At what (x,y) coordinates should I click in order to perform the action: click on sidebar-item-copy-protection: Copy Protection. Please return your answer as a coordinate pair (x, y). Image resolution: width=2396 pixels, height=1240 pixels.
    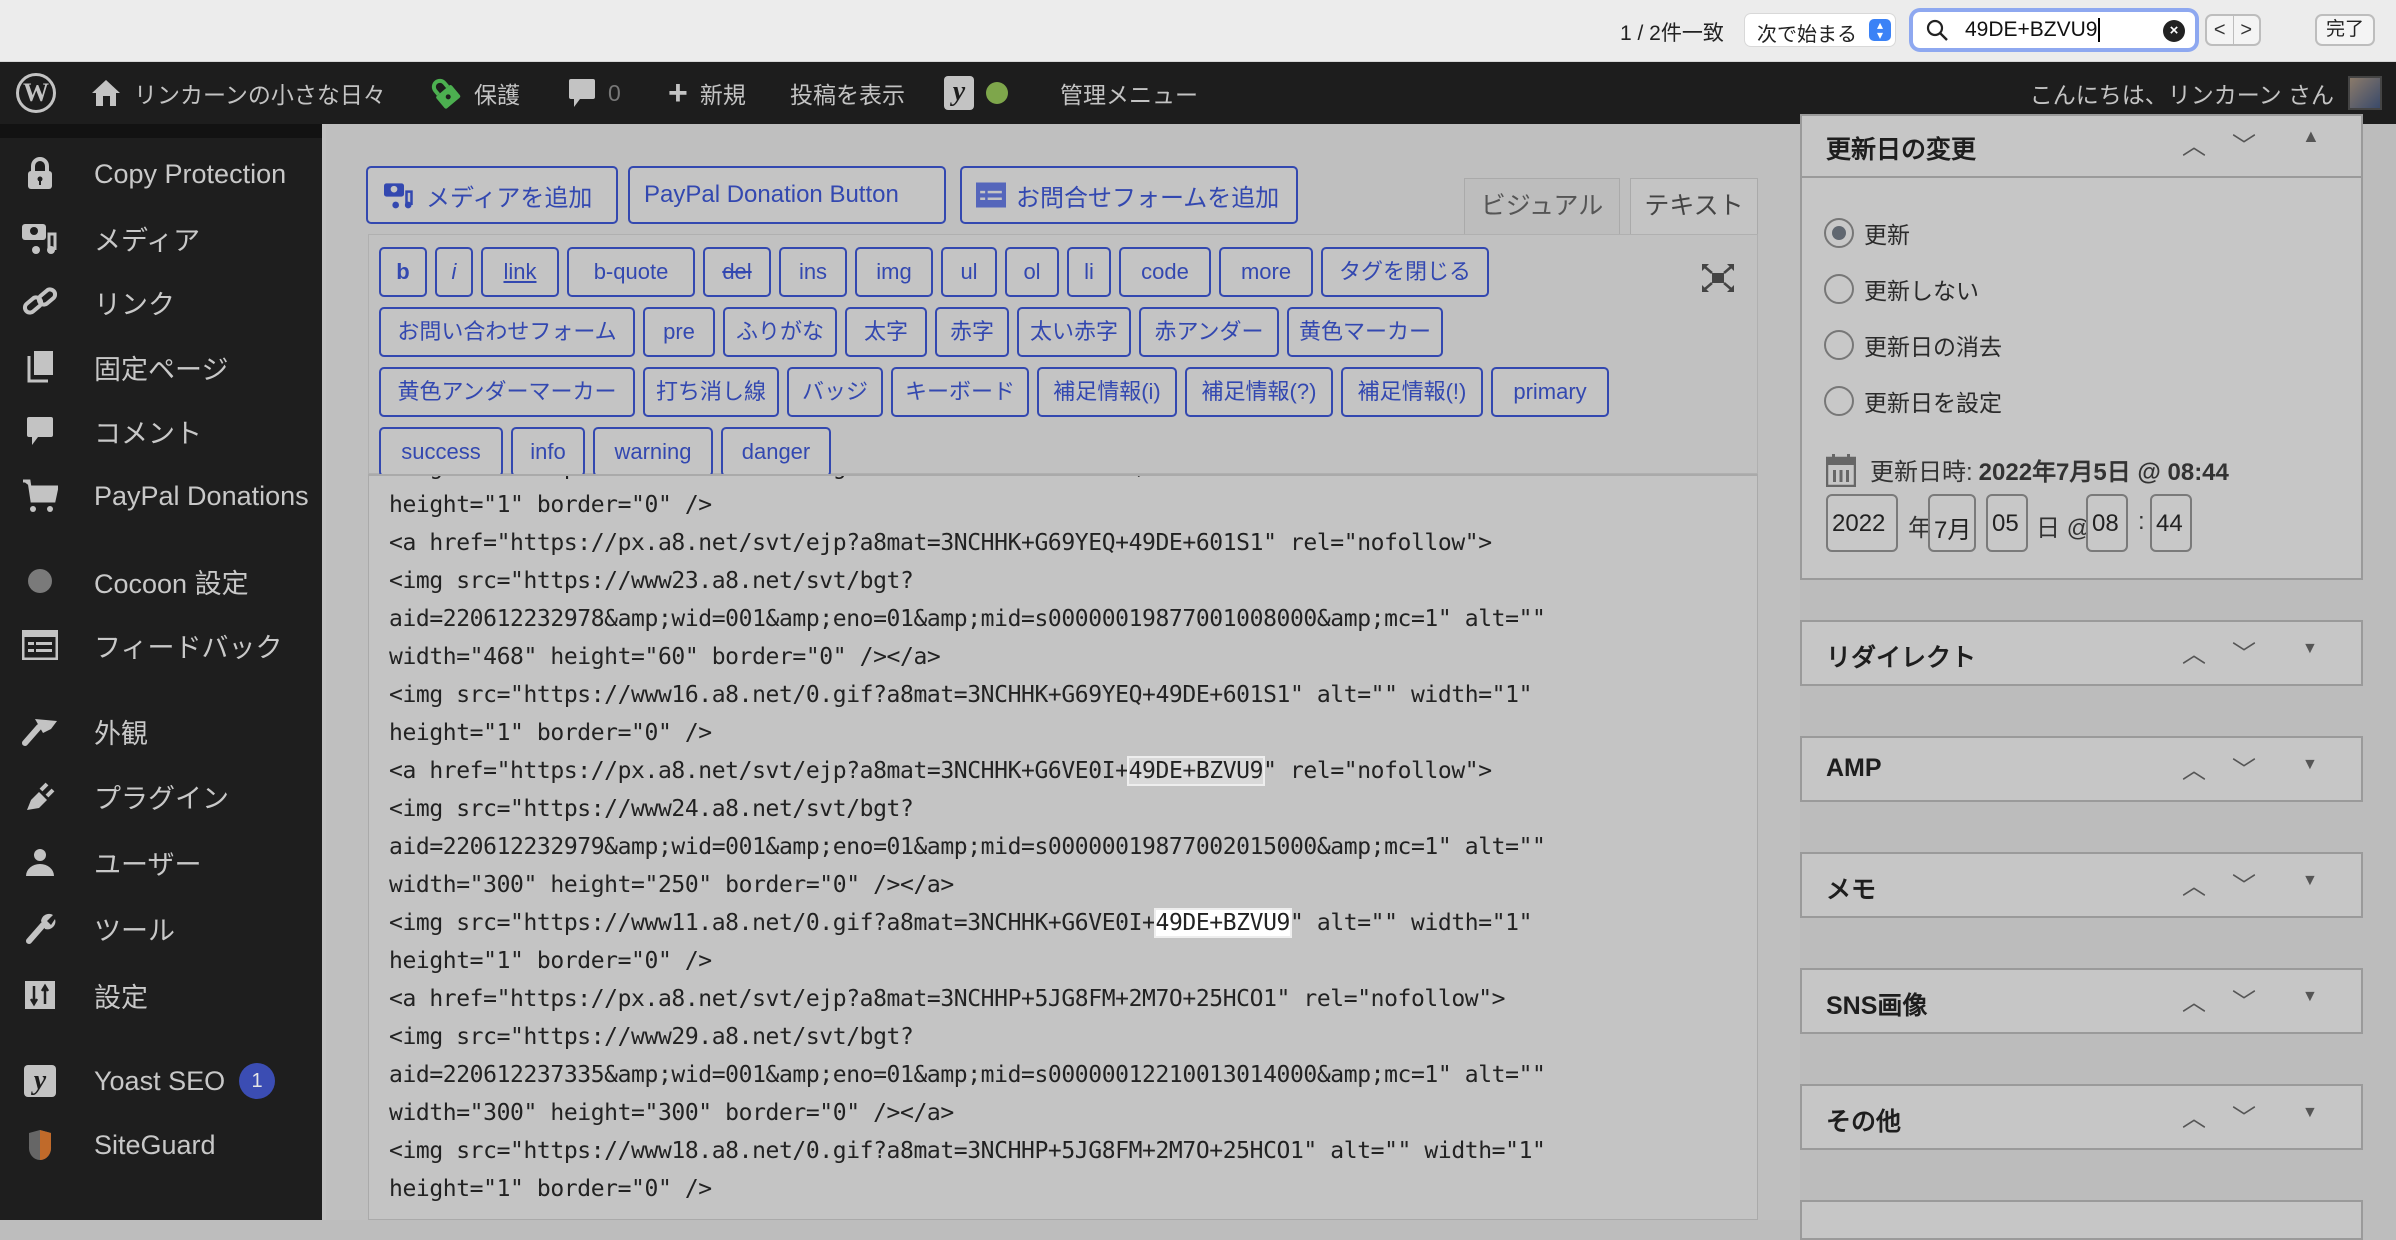
    Looking at the image, I should click on (161, 174).